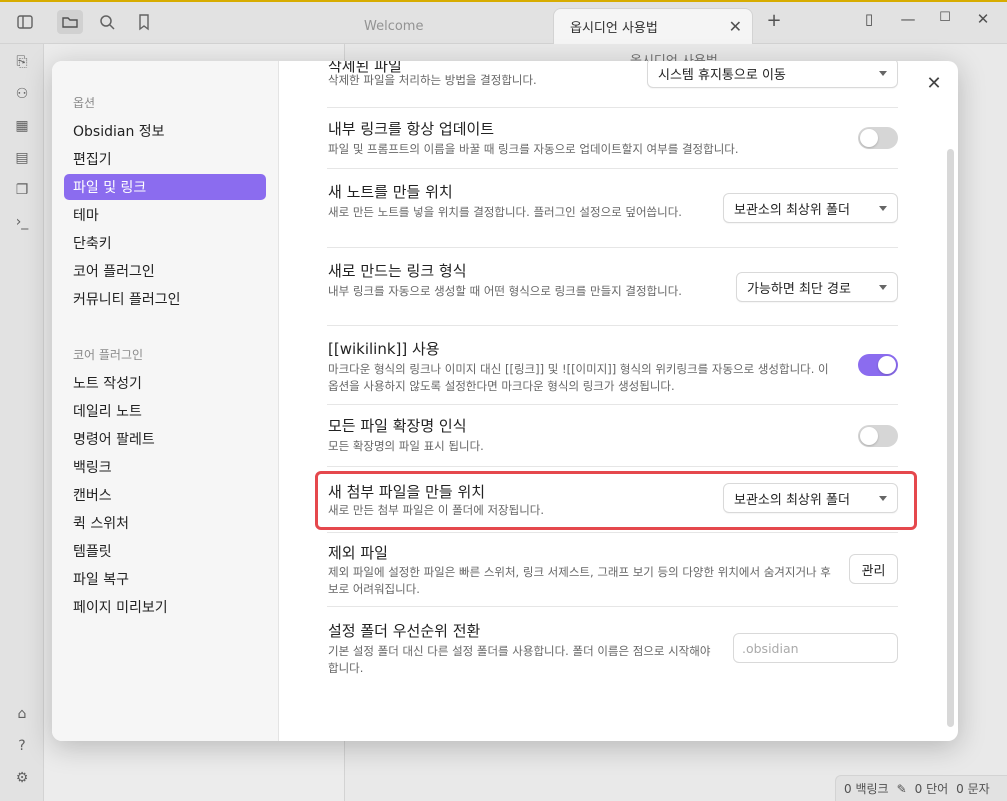 Image resolution: width=1007 pixels, height=801 pixels. Describe the element at coordinates (384, 349) in the screenshot. I see `setting-name: [[wikilink]] 사용` at that location.